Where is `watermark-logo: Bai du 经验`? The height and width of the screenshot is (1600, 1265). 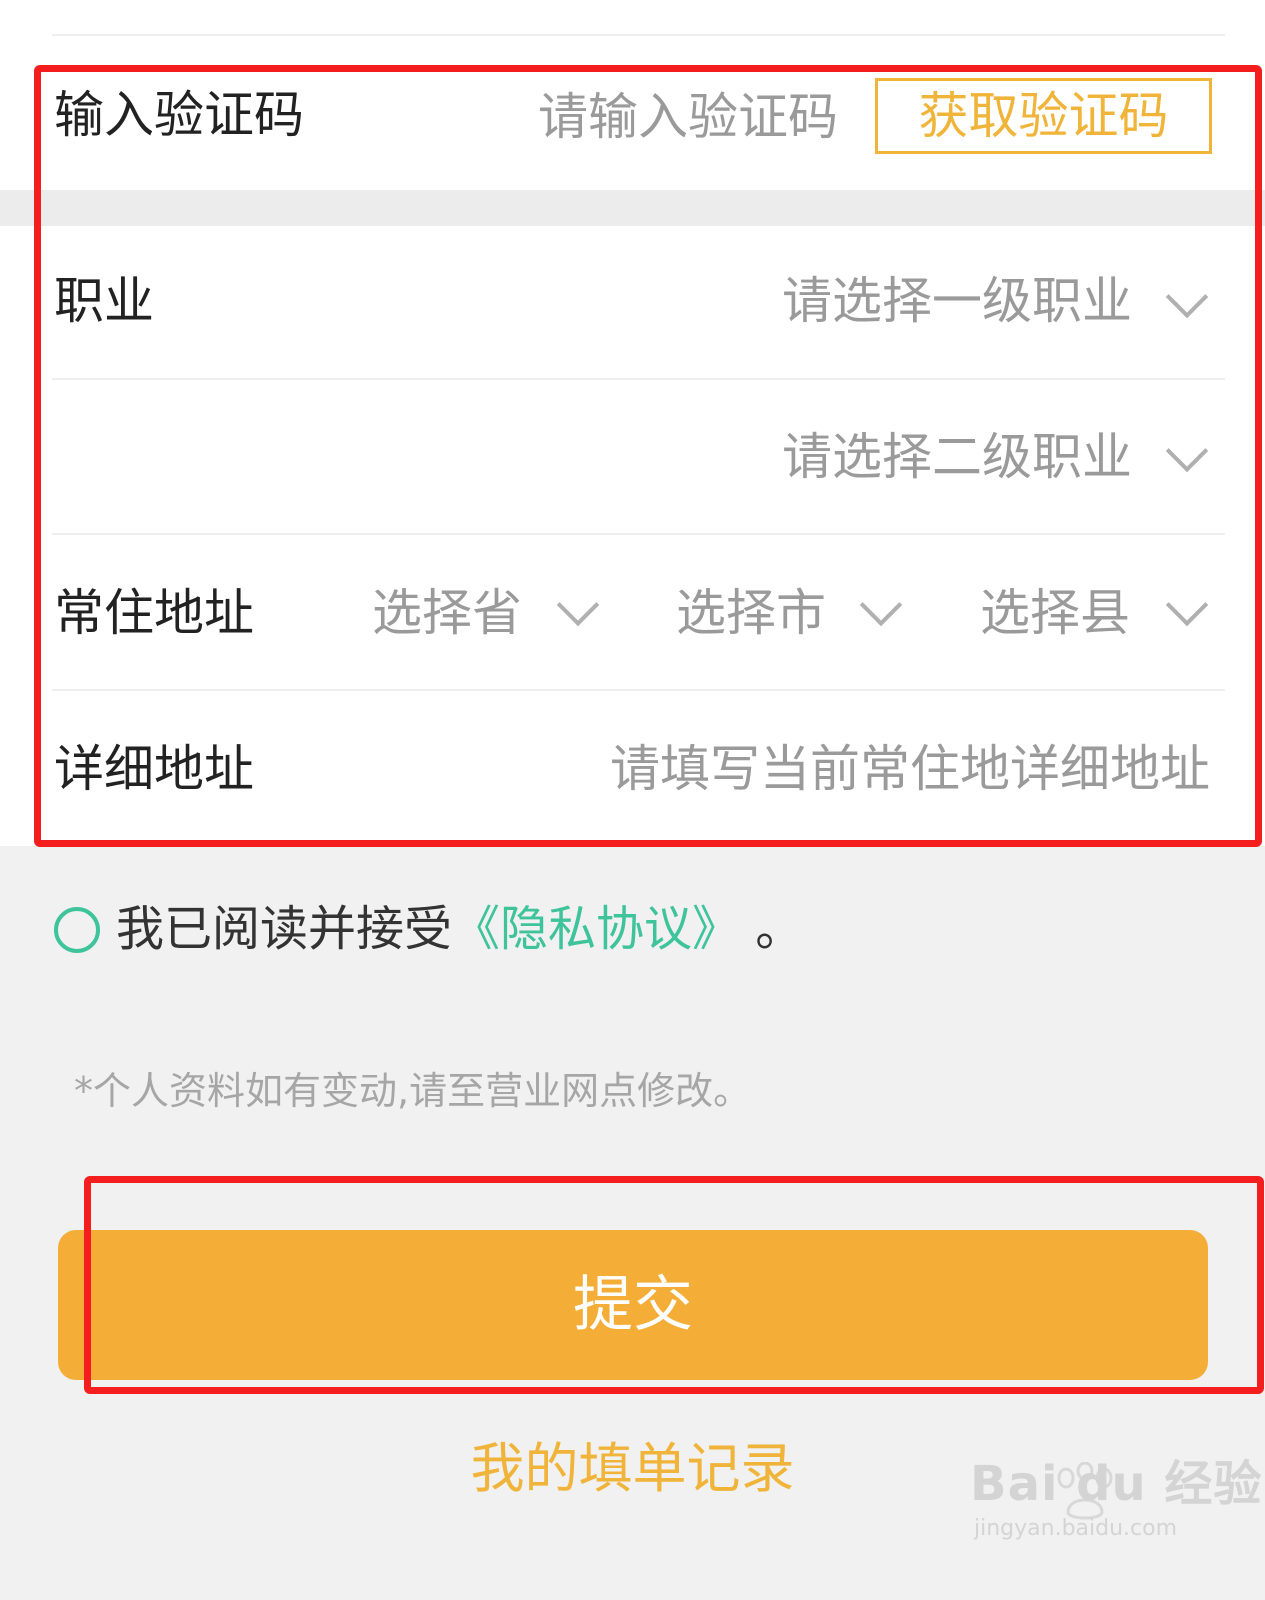
watermark-logo: Bai du 经验 is located at coordinates (1116, 1484).